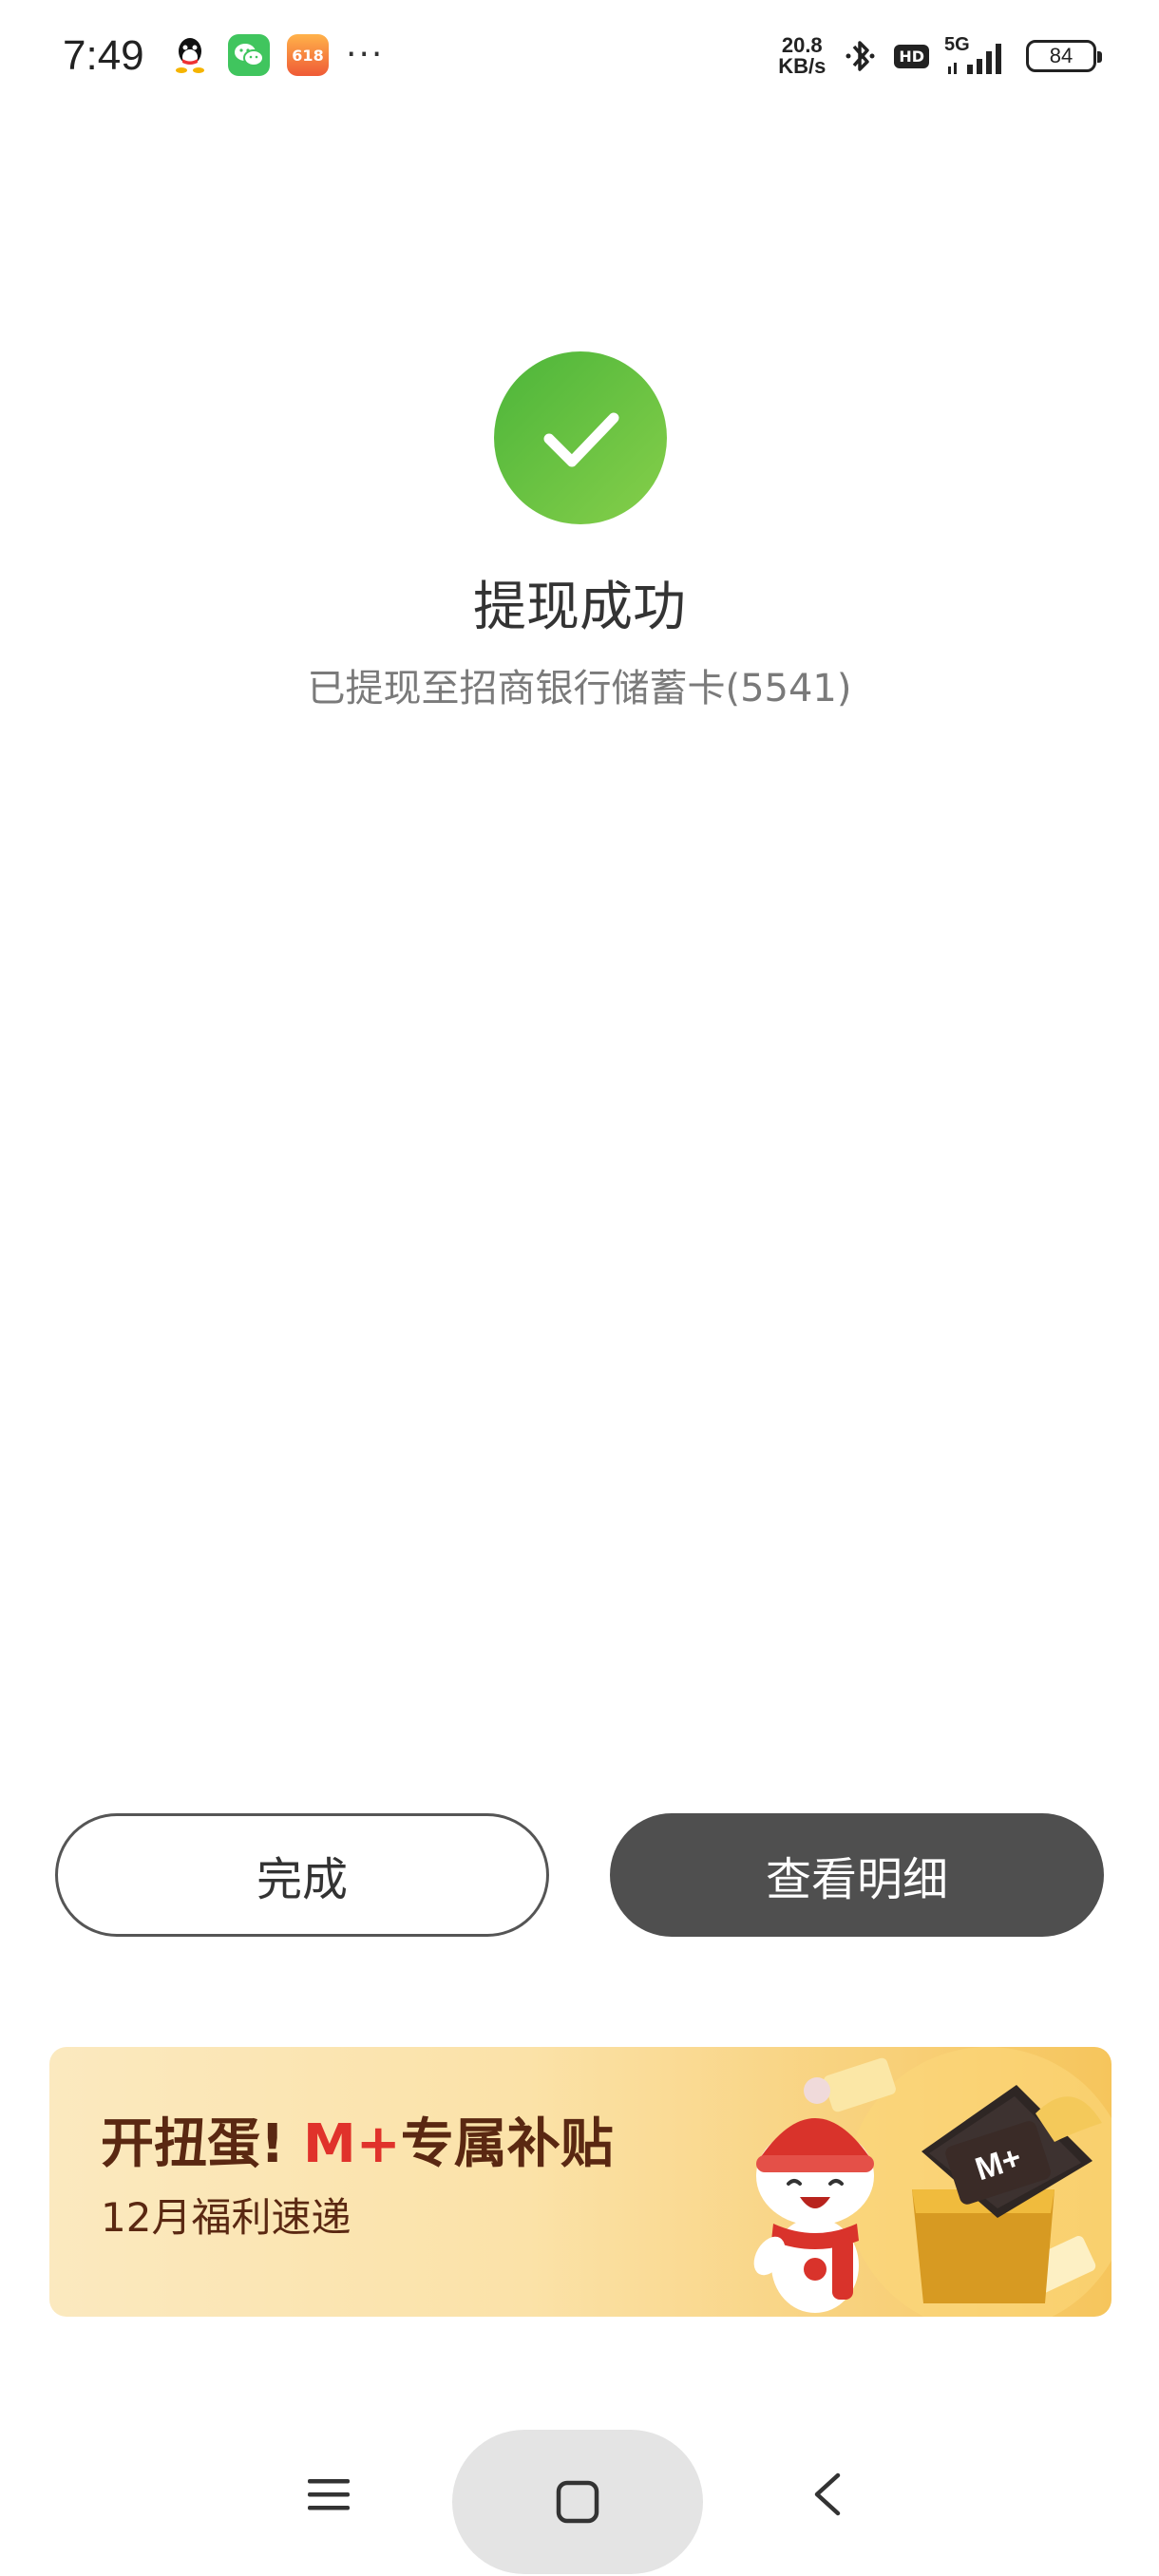 This screenshot has height=2576, width=1159. I want to click on network-speed-unit: KB/s, so click(802, 66).